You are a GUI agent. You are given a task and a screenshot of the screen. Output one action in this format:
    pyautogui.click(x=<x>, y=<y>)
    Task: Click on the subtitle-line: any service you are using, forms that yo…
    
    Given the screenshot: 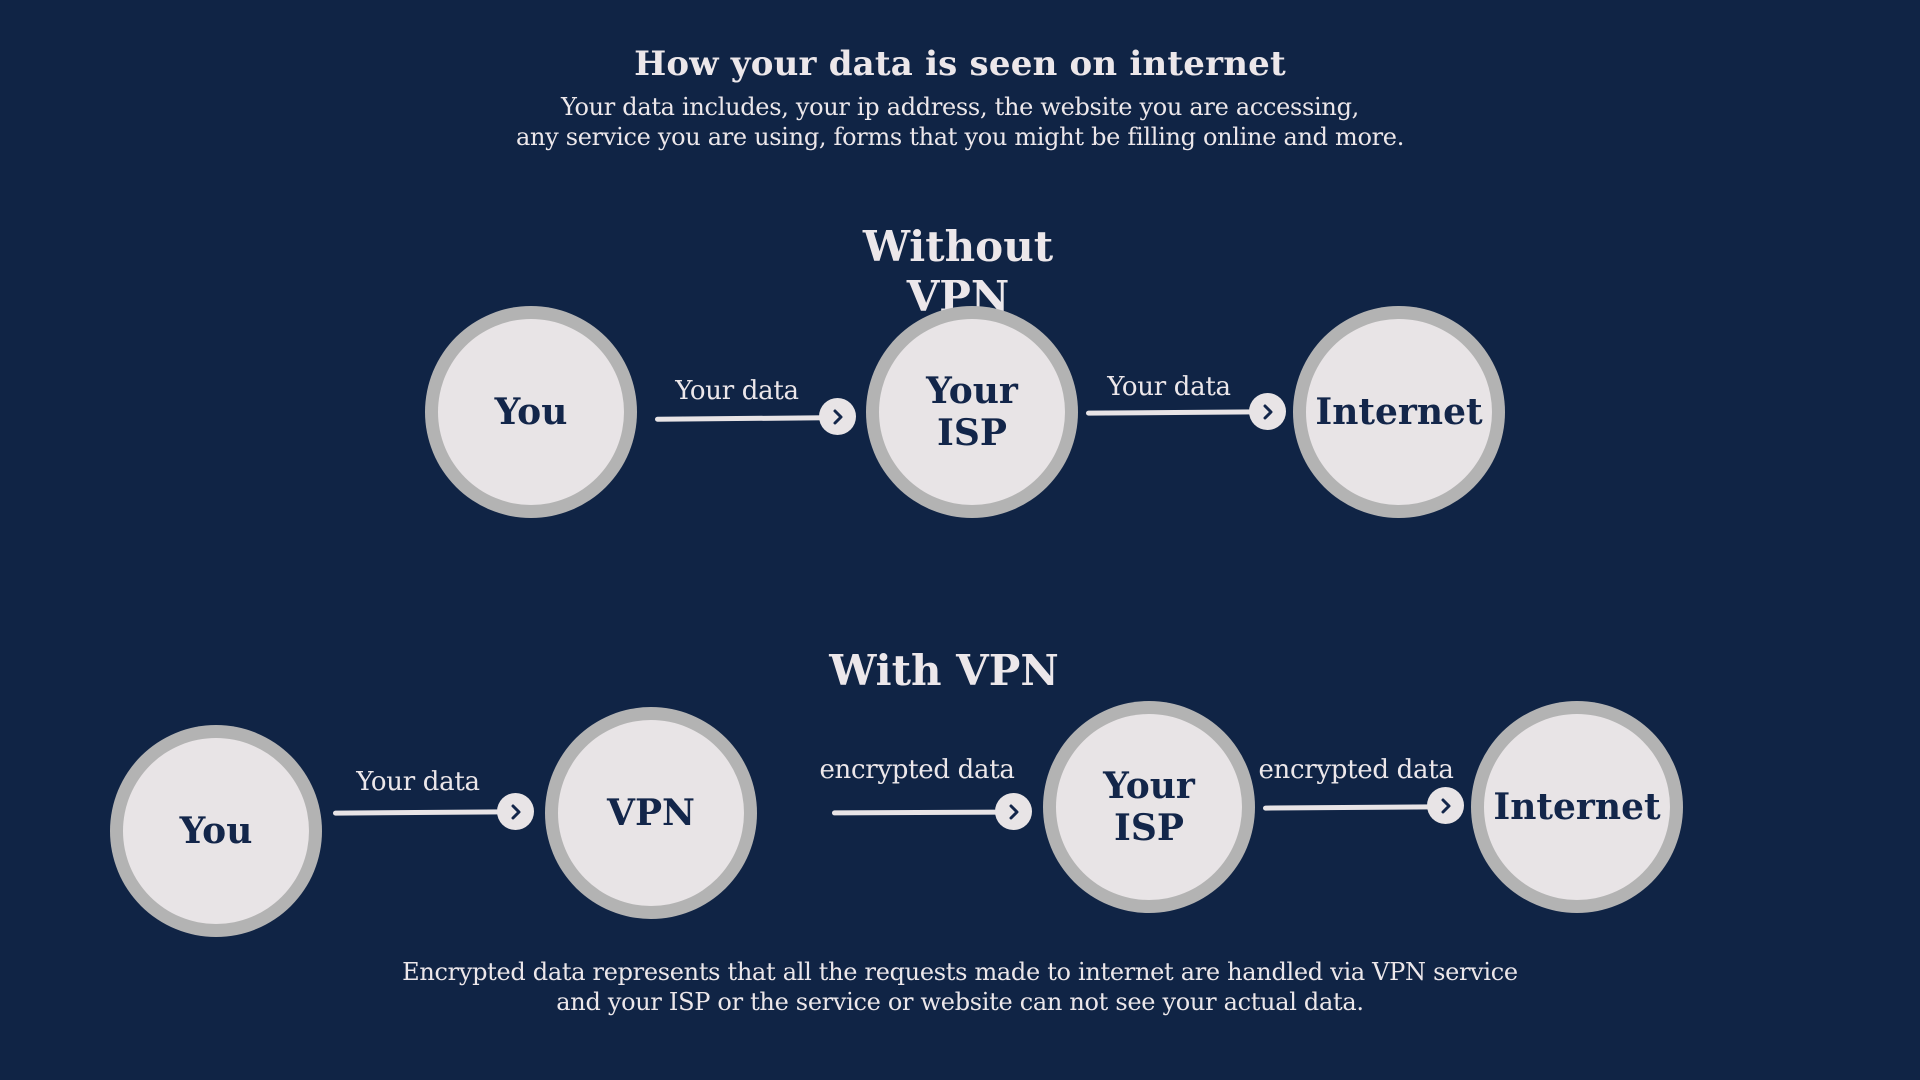 What is the action you would take?
    pyautogui.click(x=960, y=137)
    